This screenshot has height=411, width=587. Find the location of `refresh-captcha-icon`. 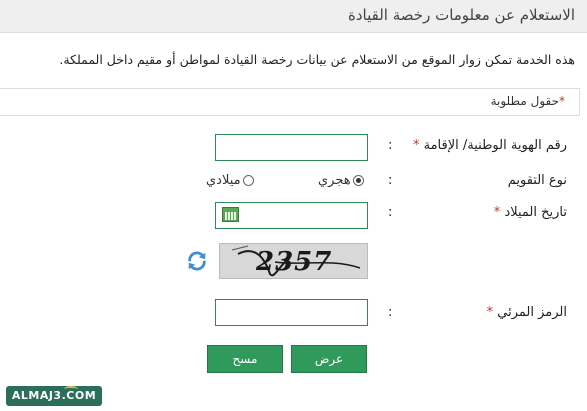

refresh-captcha-icon is located at coordinates (197, 261).